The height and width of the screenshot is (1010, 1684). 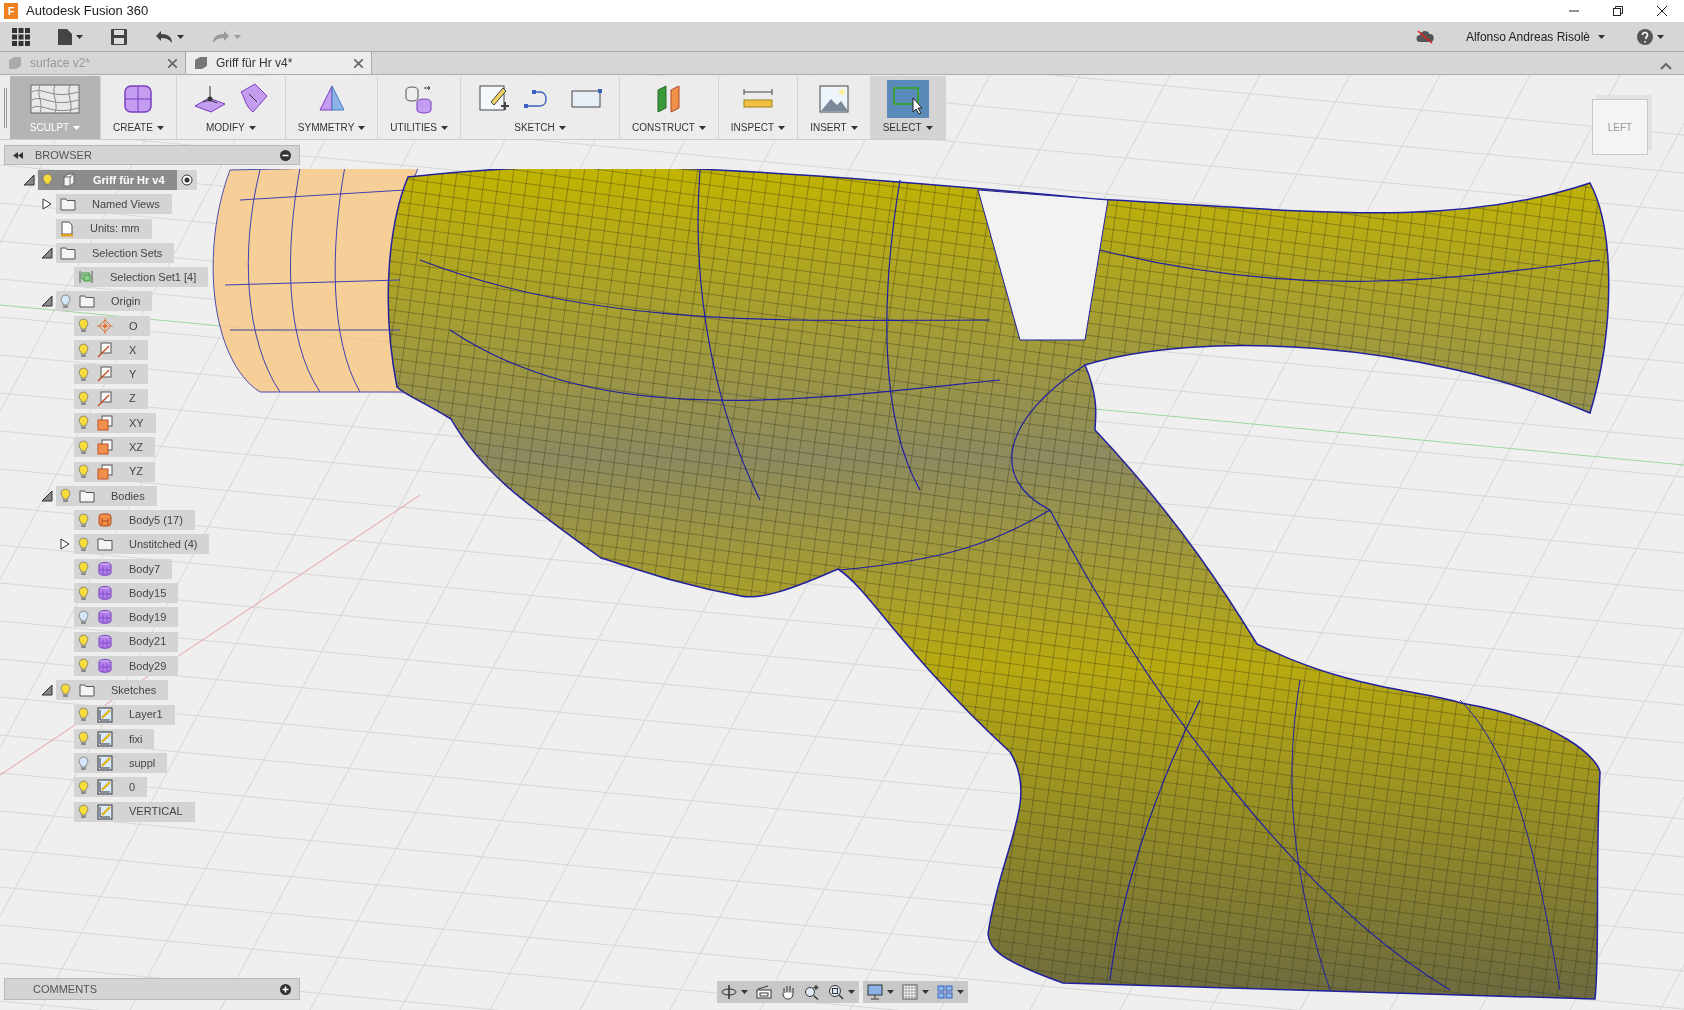 I want to click on component-icon, so click(x=201, y=63).